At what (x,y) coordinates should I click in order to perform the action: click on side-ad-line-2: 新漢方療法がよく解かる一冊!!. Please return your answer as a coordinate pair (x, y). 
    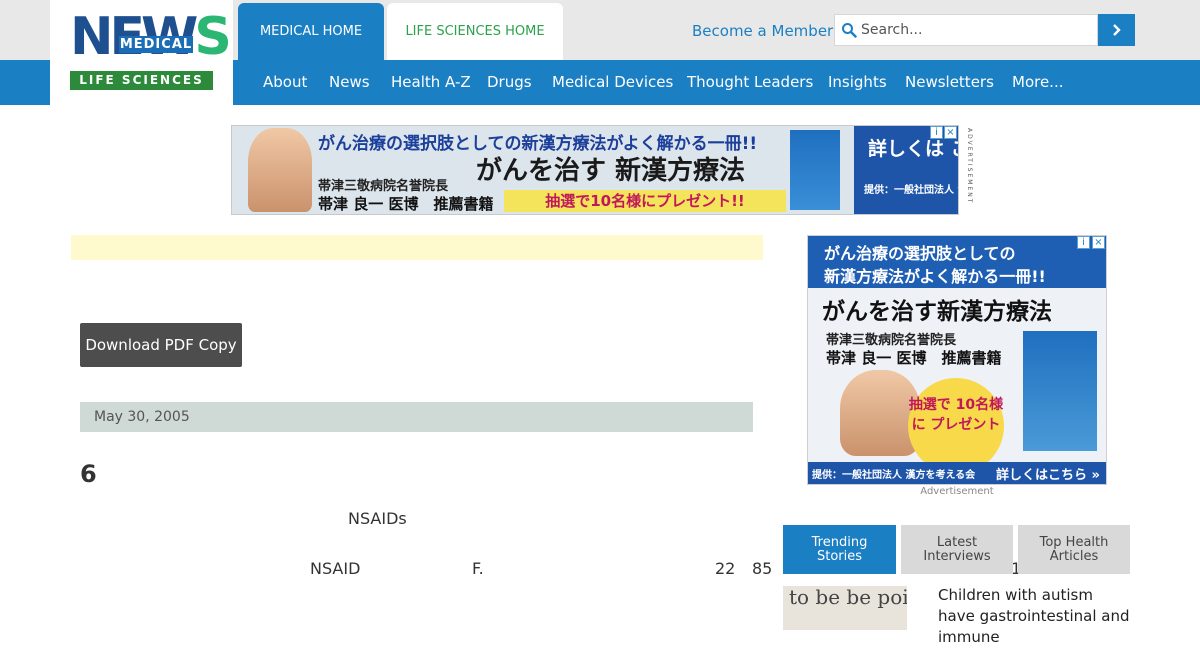
    Looking at the image, I should click on (935, 276).